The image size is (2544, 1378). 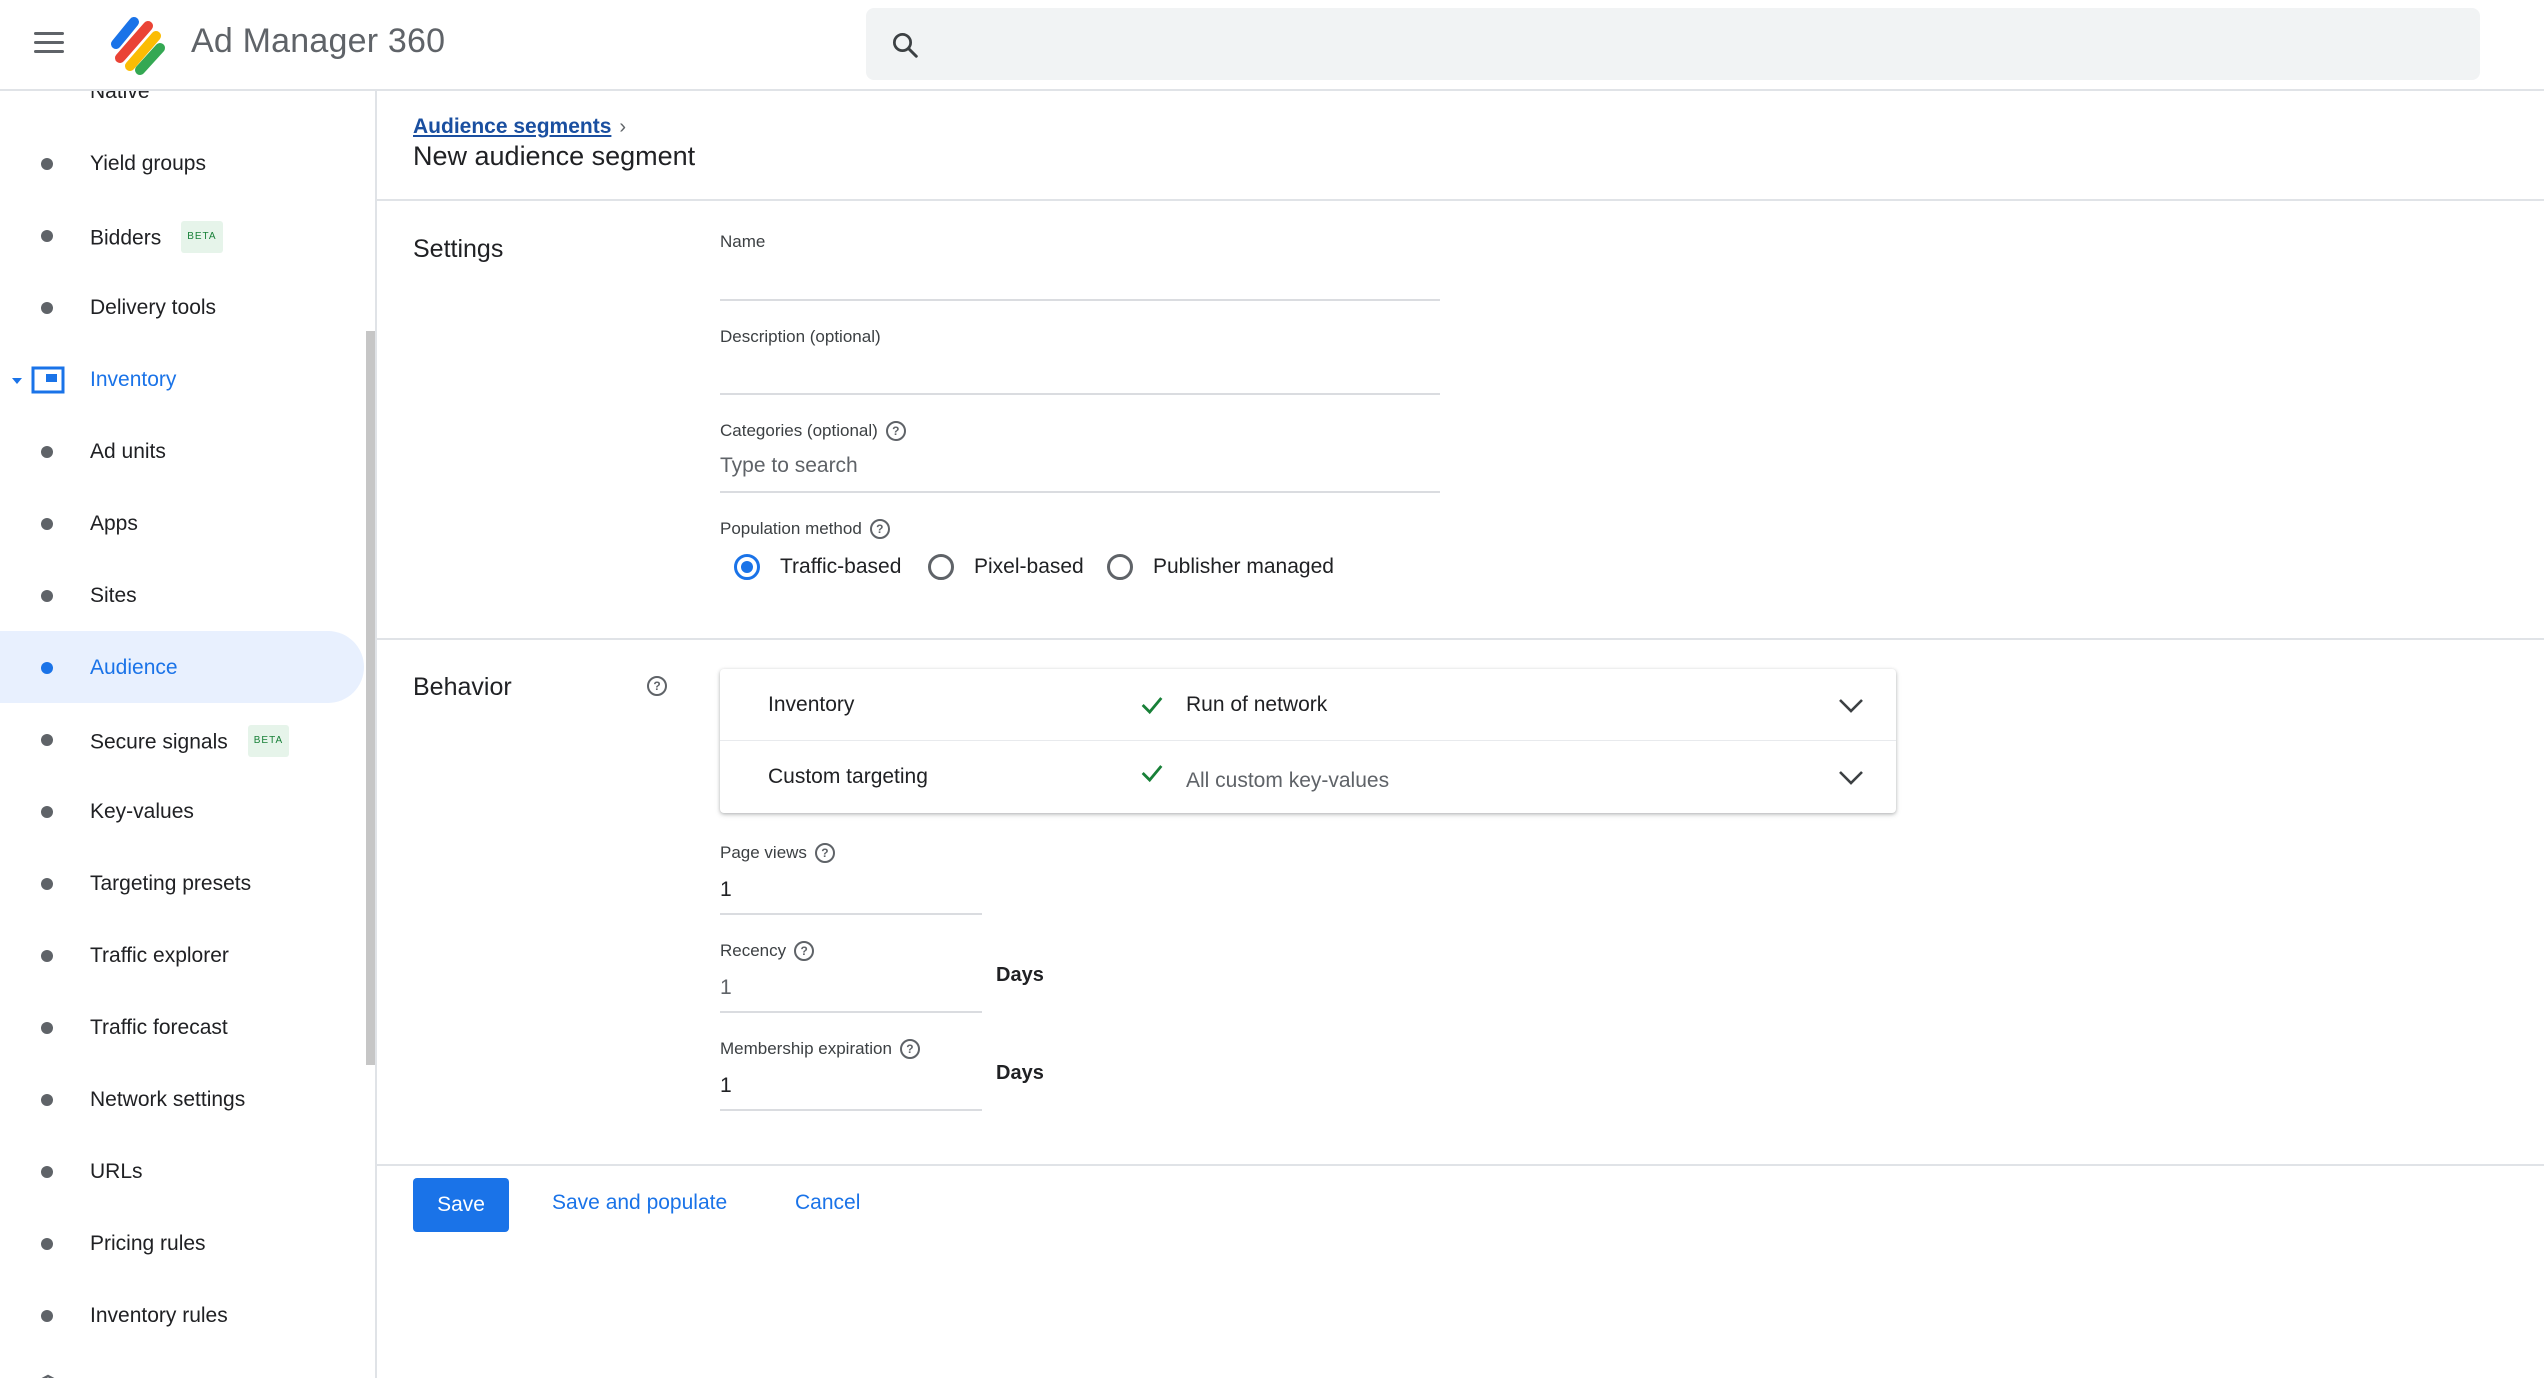 I want to click on sidebar-section-label: Inventory, so click(x=133, y=379).